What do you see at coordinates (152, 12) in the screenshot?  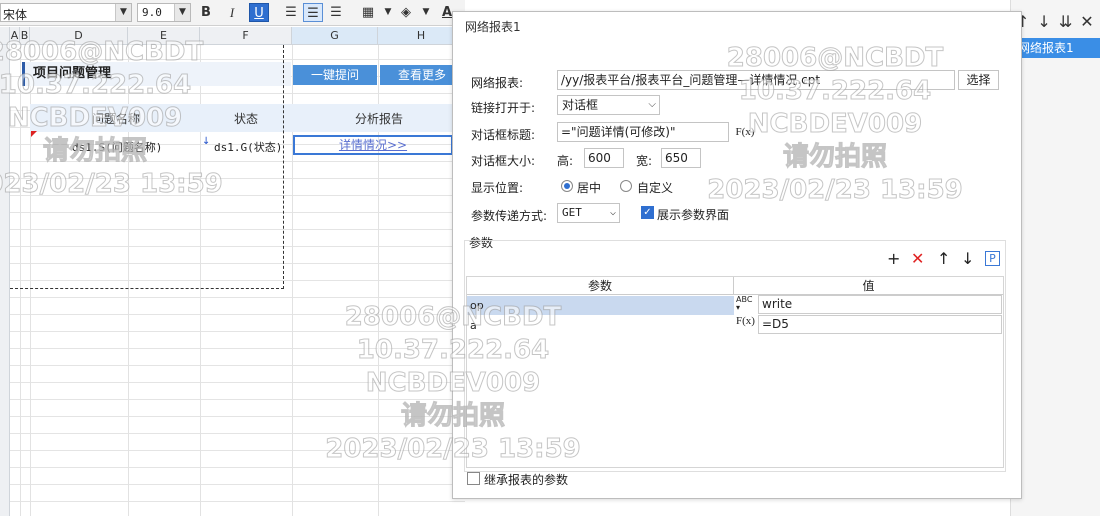 I see `font-size-value: 9.0` at bounding box center [152, 12].